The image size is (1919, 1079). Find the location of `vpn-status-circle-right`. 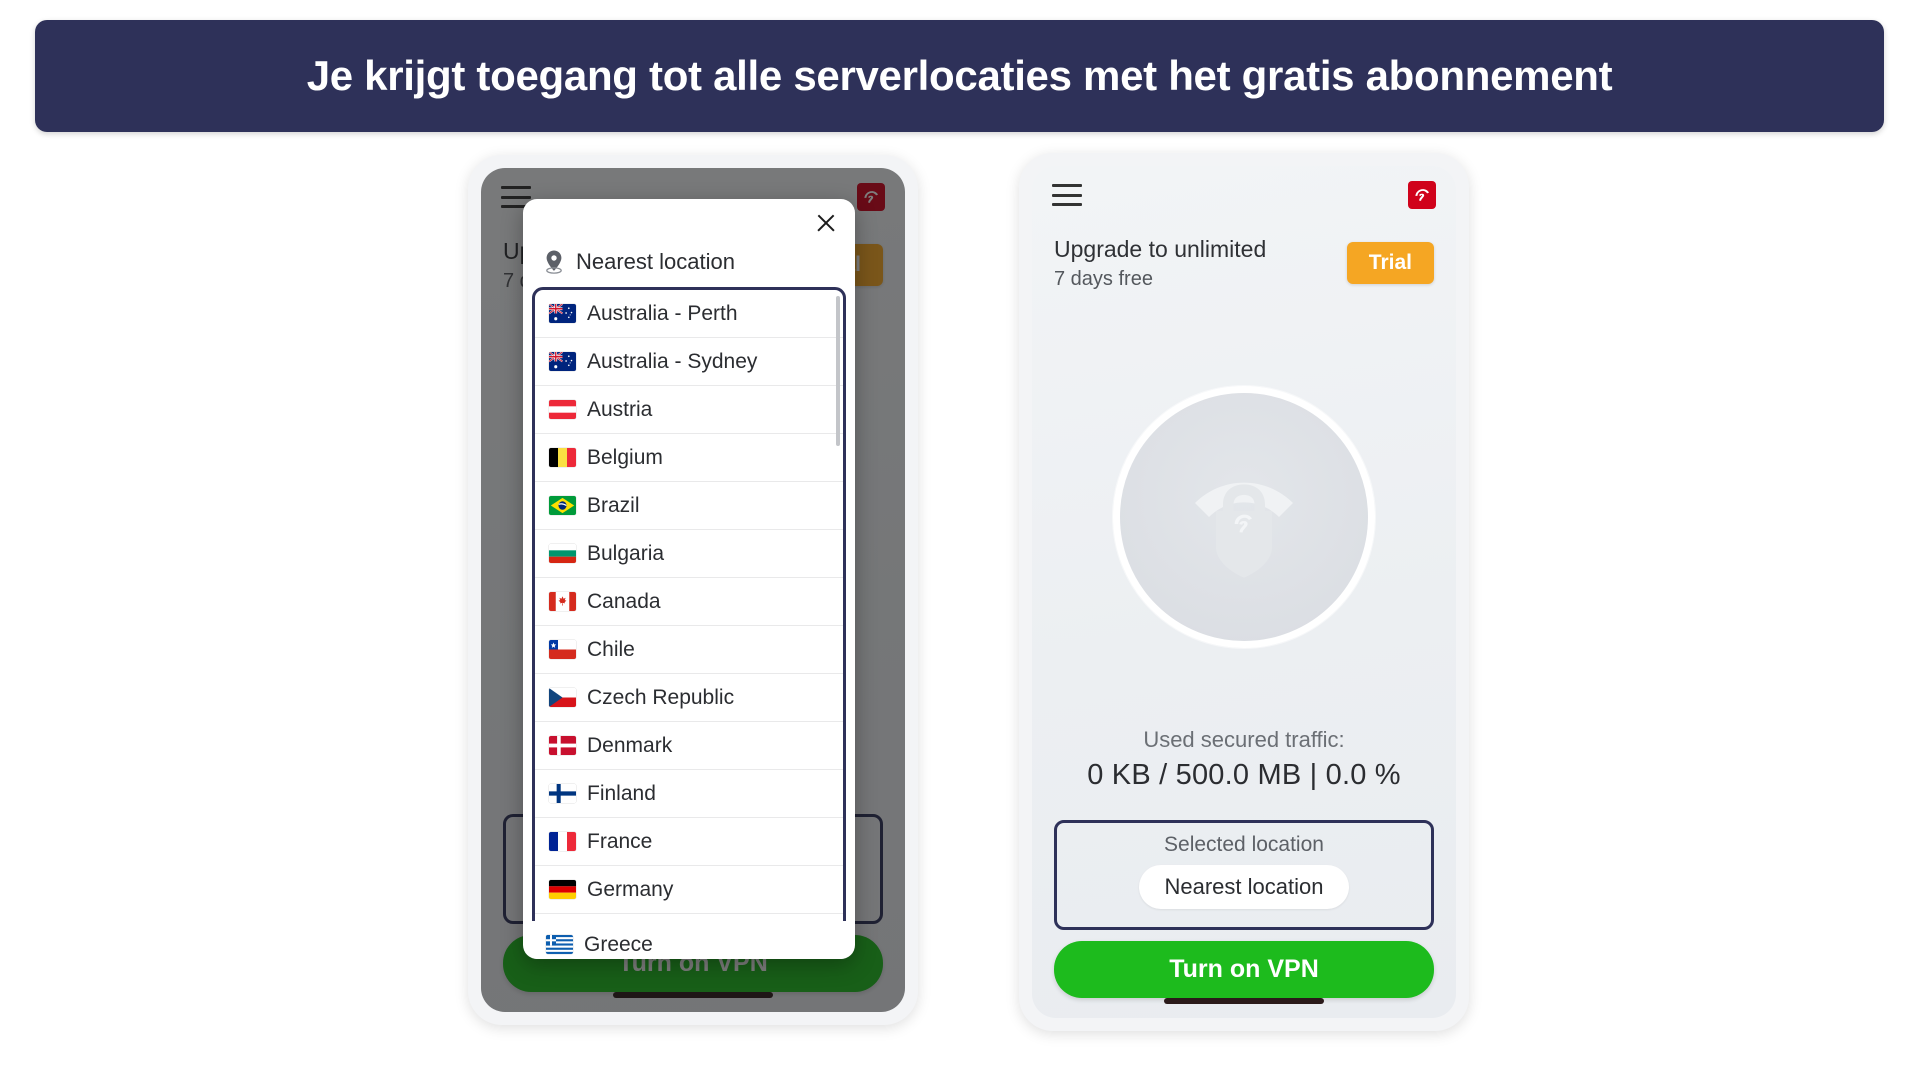

vpn-status-circle-right is located at coordinates (1244, 517).